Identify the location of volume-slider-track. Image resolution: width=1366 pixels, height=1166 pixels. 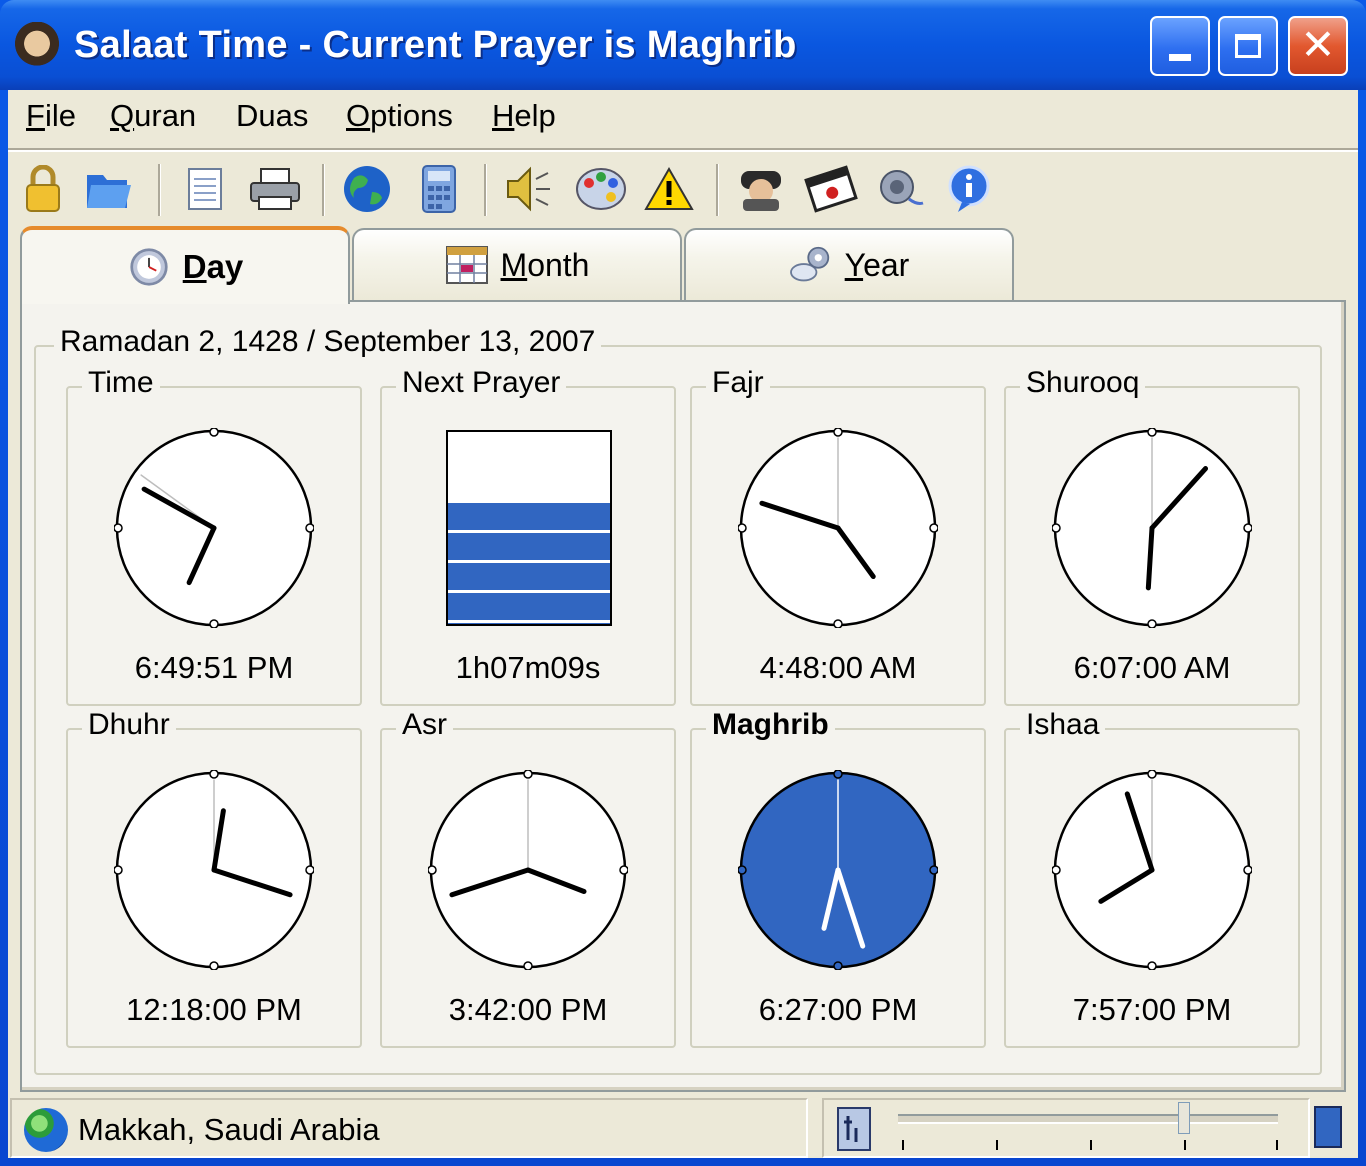
(1088, 1119).